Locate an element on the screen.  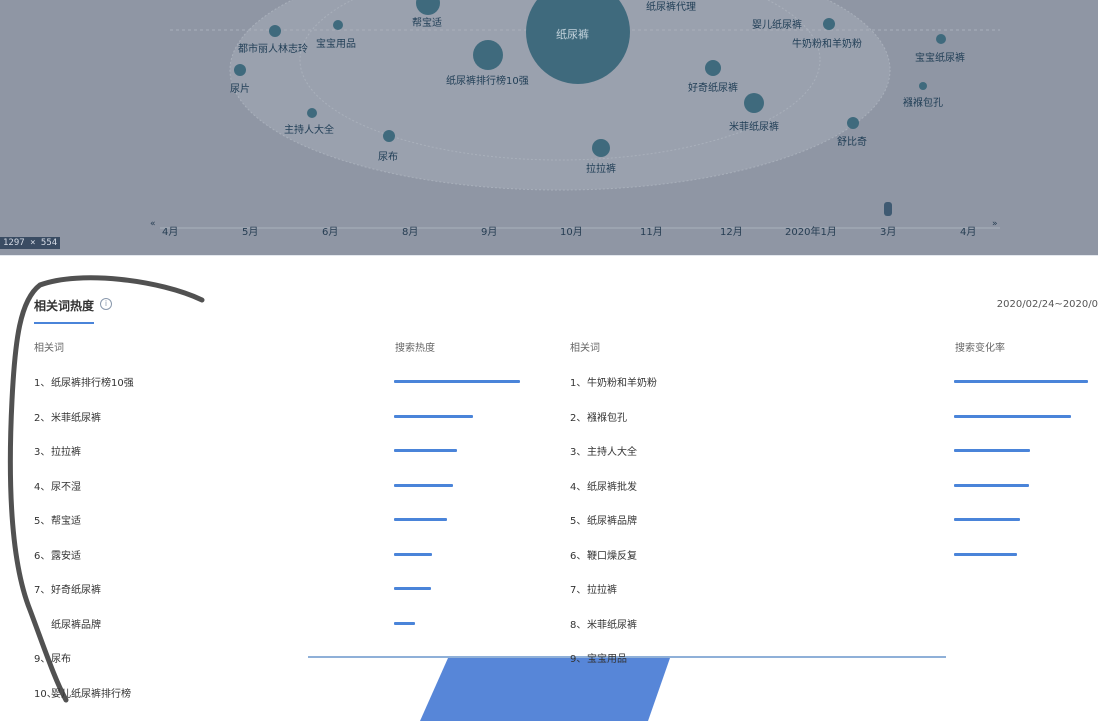
bubble-label: 婴儿纸尿裤 is located at coordinates (777, 25).